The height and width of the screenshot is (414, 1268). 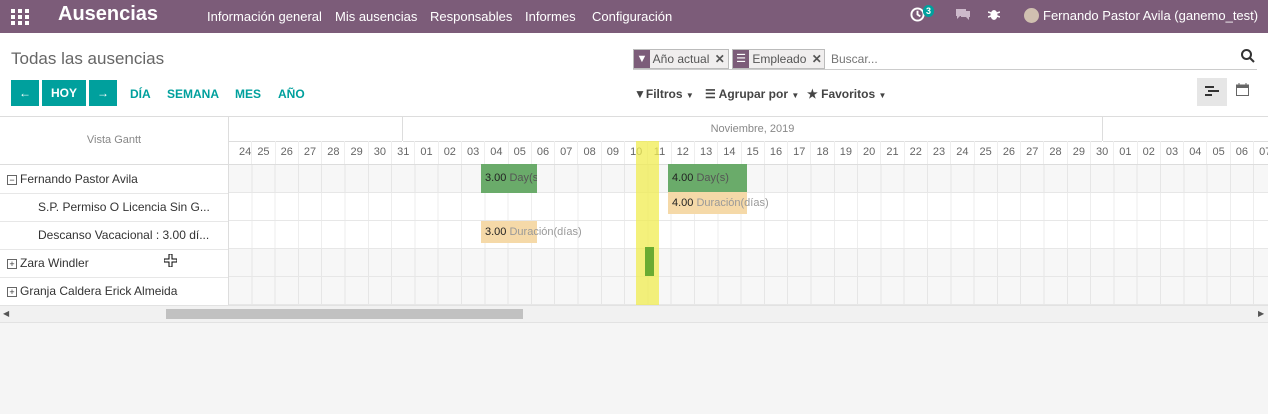 What do you see at coordinates (710, 94) in the screenshot?
I see `bars-icon: ☰` at bounding box center [710, 94].